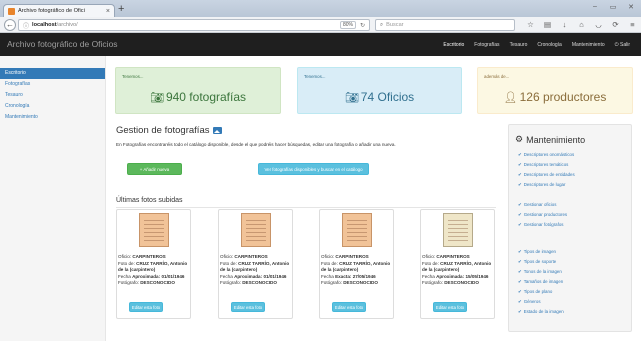 The image size is (641, 341). I want to click on link-gestionar-oficios: ✔ Gestionar oficios, so click(537, 205).